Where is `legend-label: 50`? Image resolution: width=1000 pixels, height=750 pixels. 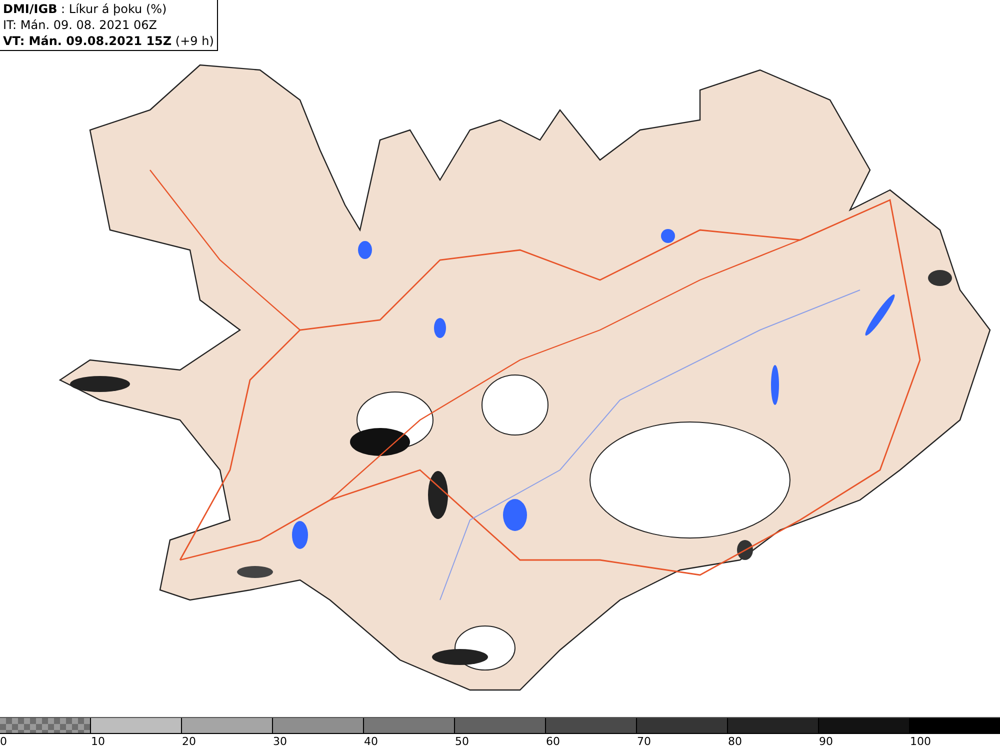
legend-label: 50 is located at coordinates (462, 742).